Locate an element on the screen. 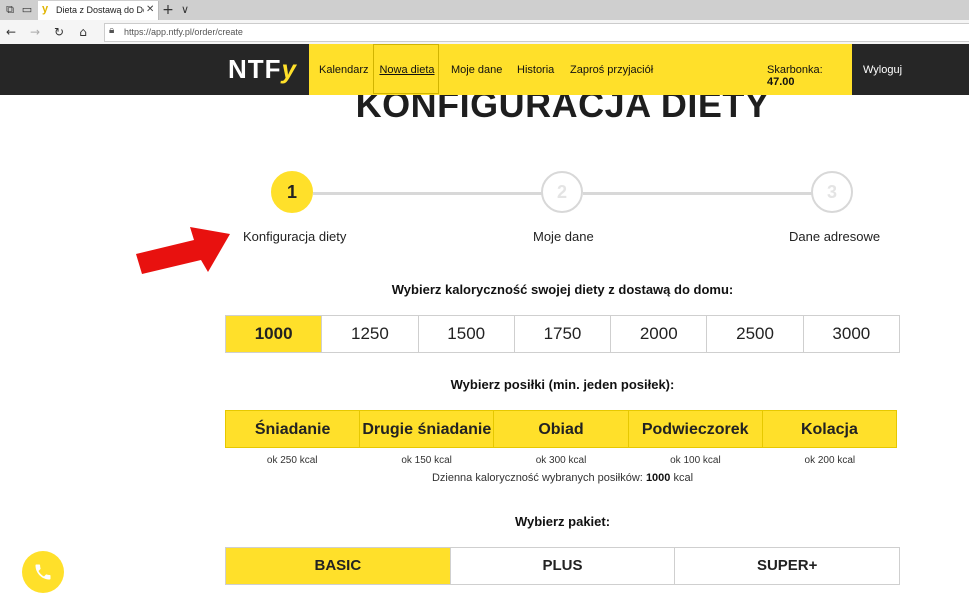 This screenshot has height=603, width=969. meal-kolacja: Kolacja is located at coordinates (829, 429).